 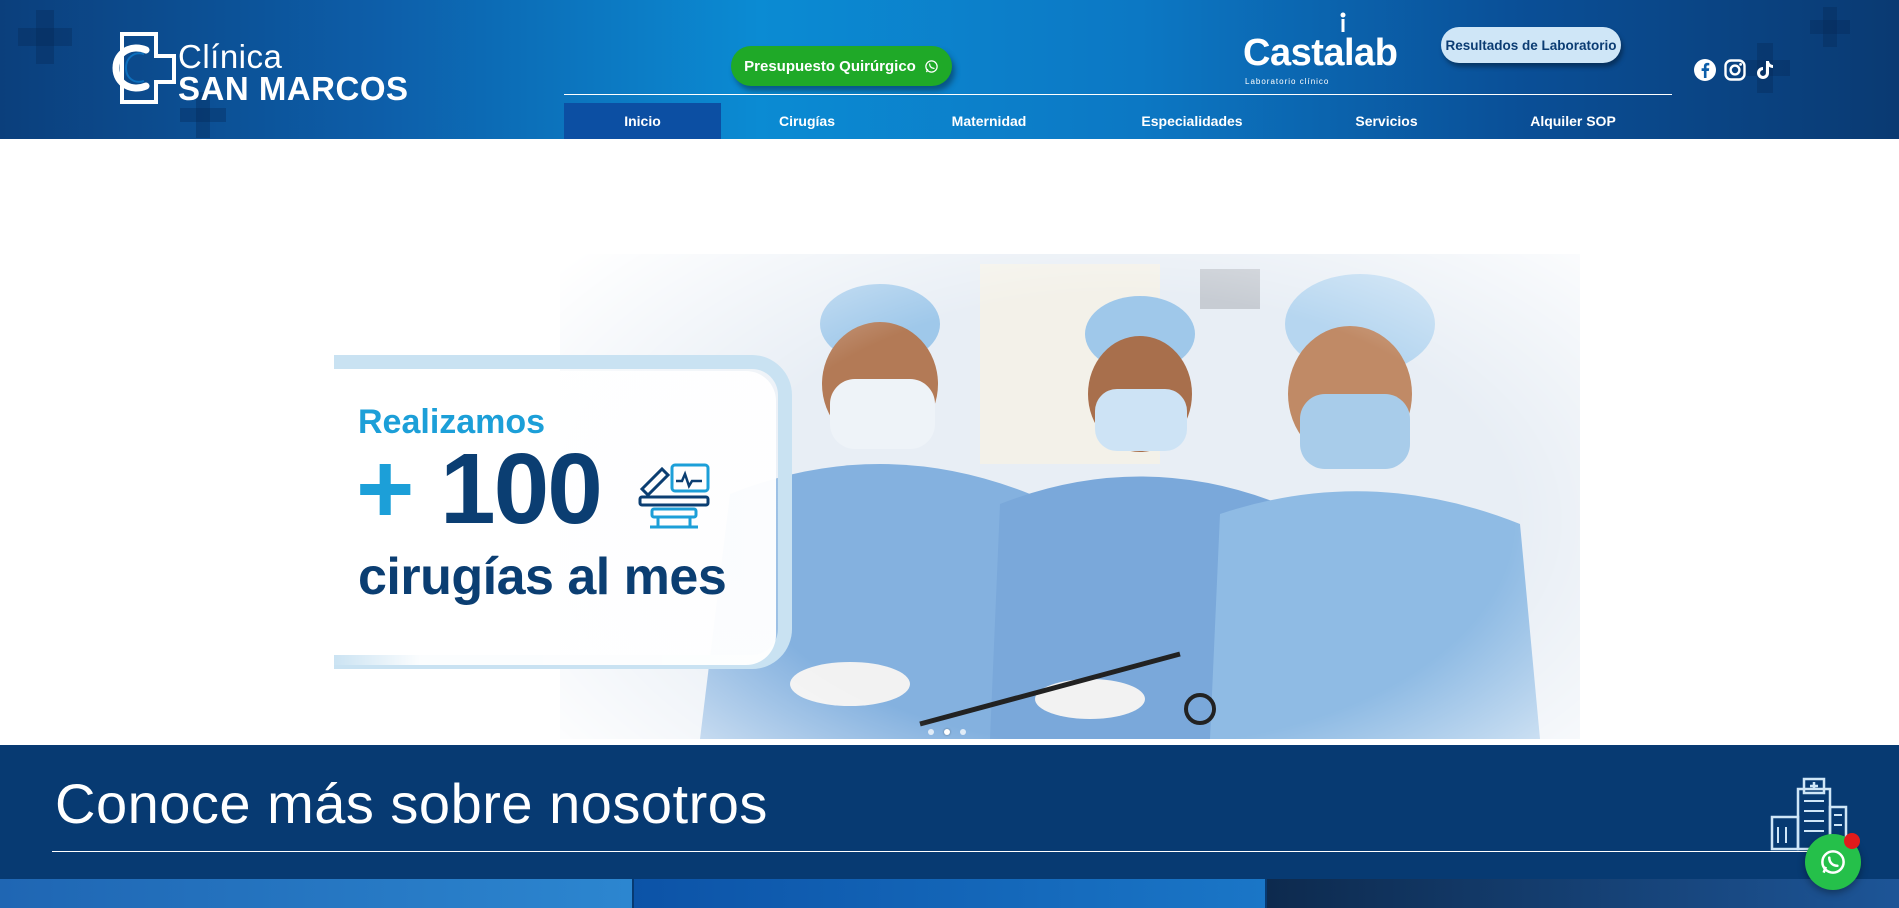 I want to click on social-links, so click(x=1735, y=70).